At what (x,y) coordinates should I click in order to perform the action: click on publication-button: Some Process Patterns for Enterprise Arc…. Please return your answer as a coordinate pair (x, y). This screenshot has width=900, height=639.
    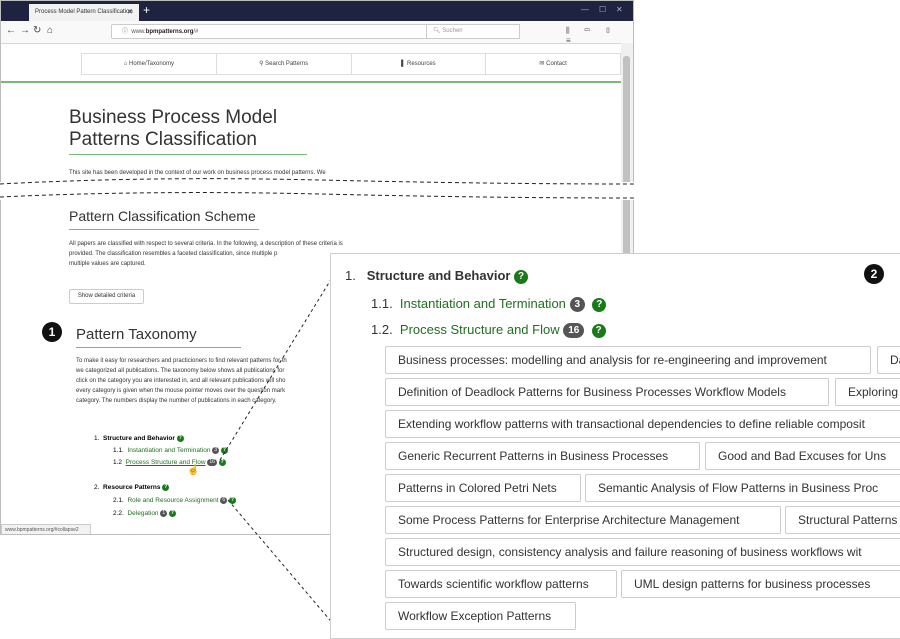
    Looking at the image, I should click on (583, 520).